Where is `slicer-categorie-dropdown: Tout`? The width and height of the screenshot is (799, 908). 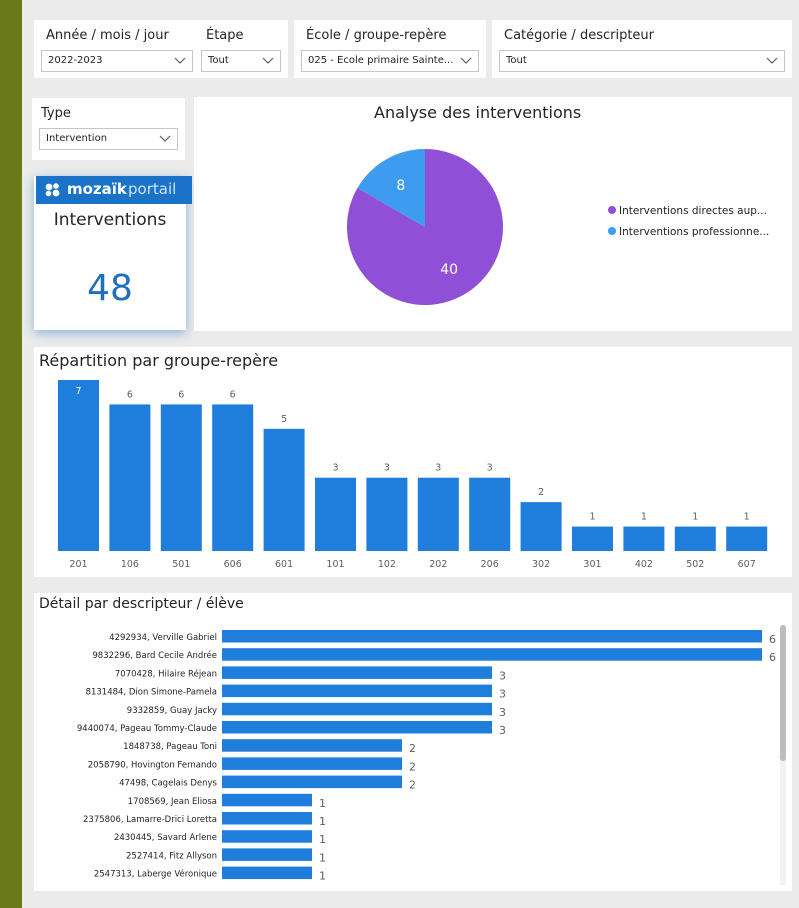 slicer-categorie-dropdown: Tout is located at coordinates (642, 61).